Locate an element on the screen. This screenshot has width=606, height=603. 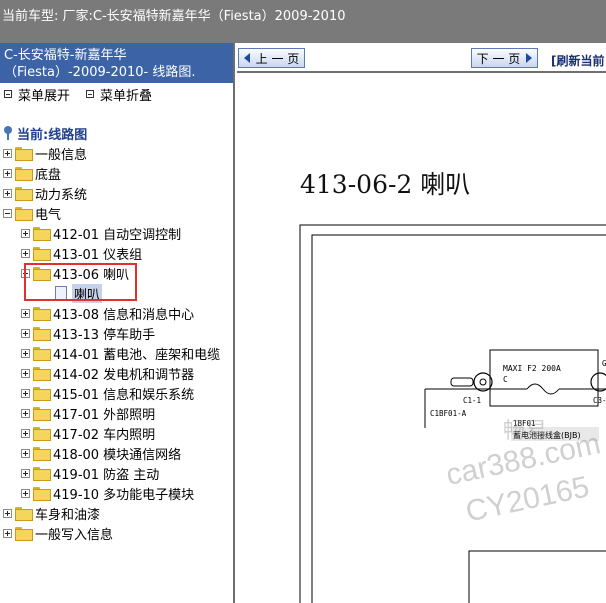
page-toolbar: 上 一 页 下 一 页 [刷新当前 is located at coordinates (421, 58).